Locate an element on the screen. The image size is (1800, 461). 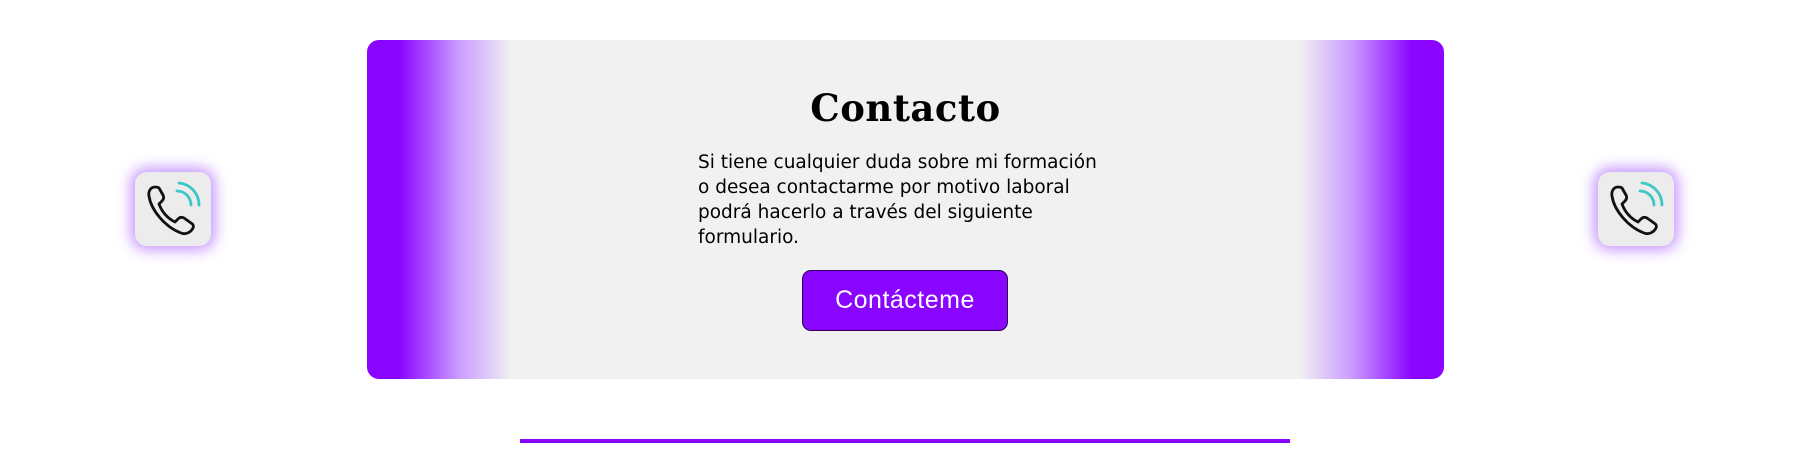
section-divider is located at coordinates (905, 441).